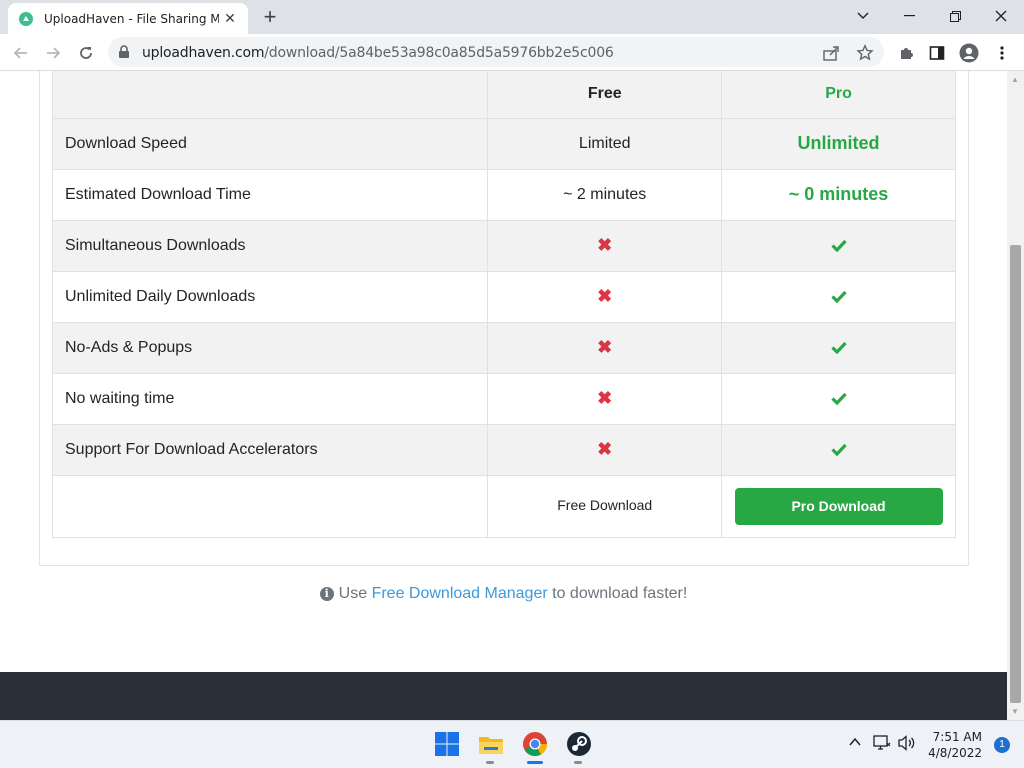  What do you see at coordinates (447, 744) in the screenshot?
I see `windows-start-icon` at bounding box center [447, 744].